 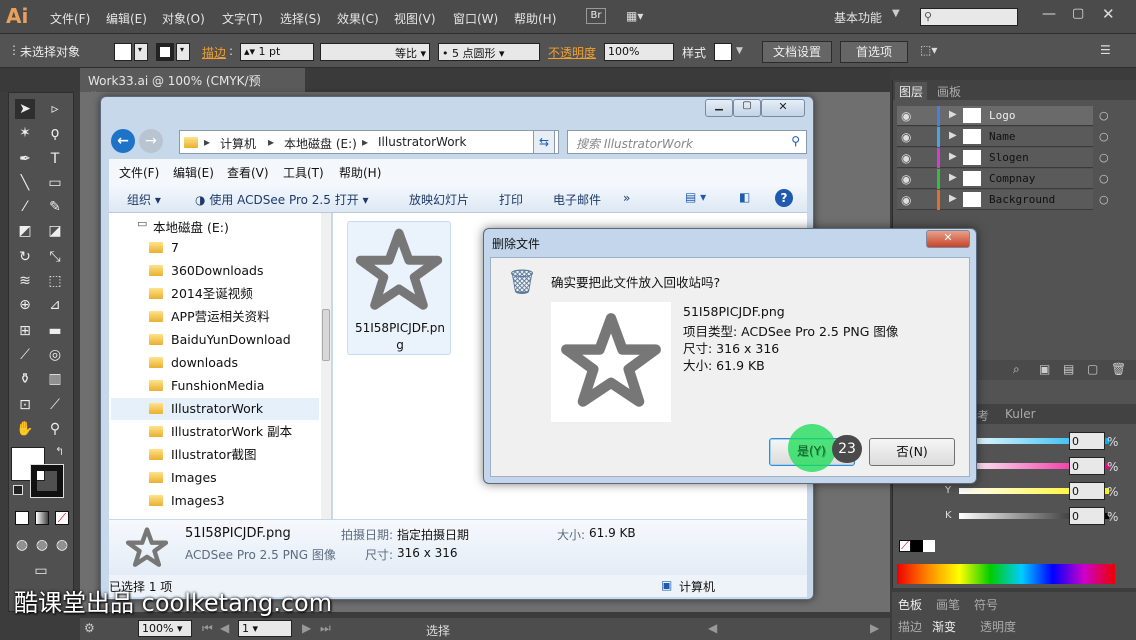 I want to click on menu-file: 文件(F), so click(x=70, y=18).